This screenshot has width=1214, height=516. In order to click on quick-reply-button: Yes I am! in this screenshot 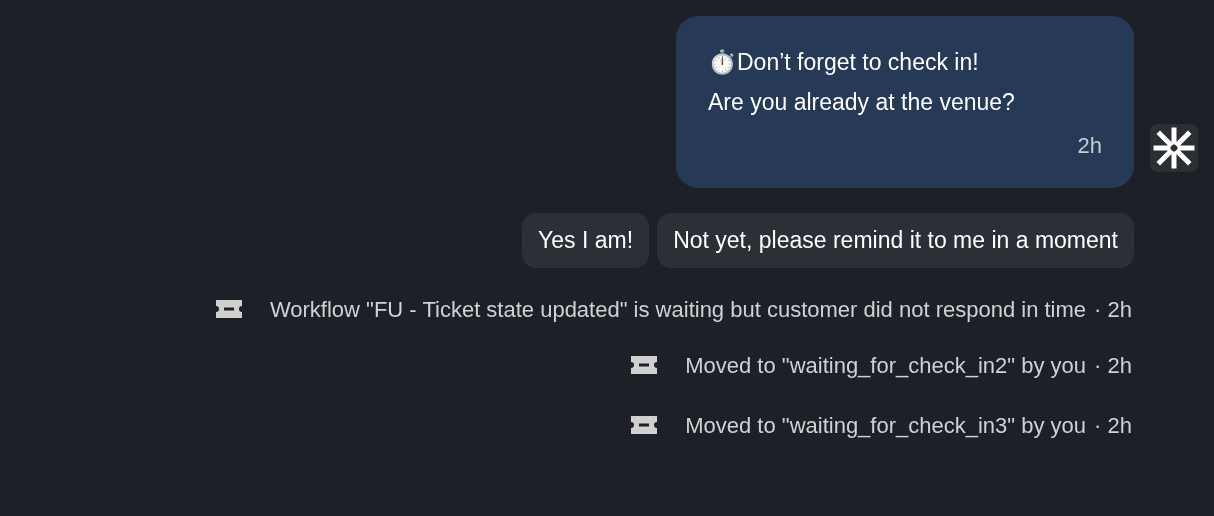, I will do `click(586, 240)`.